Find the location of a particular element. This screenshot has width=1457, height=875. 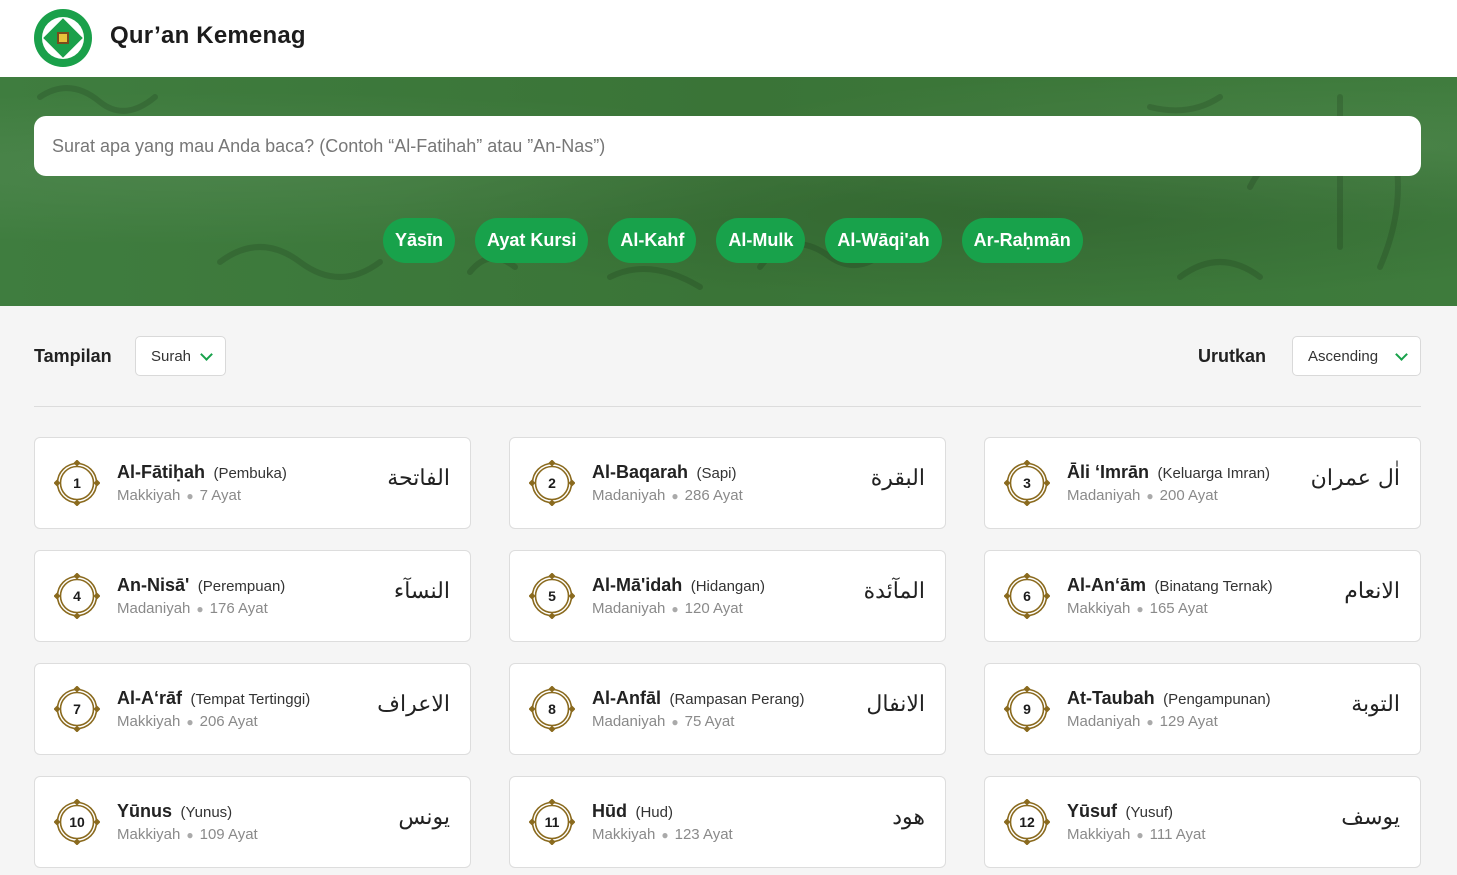

surah-meaning: (Pengampunan) is located at coordinates (1217, 699).